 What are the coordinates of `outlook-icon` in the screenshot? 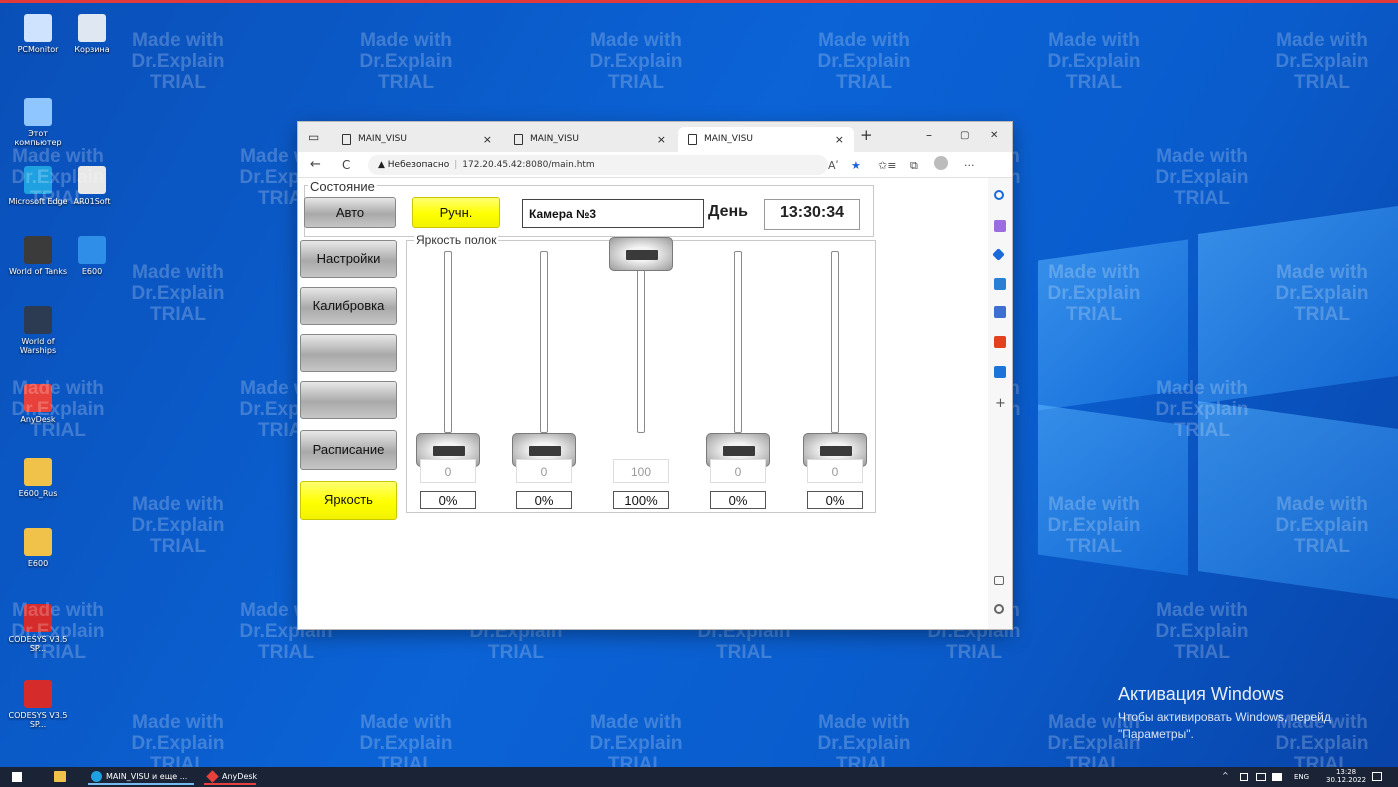 It's located at (1000, 372).